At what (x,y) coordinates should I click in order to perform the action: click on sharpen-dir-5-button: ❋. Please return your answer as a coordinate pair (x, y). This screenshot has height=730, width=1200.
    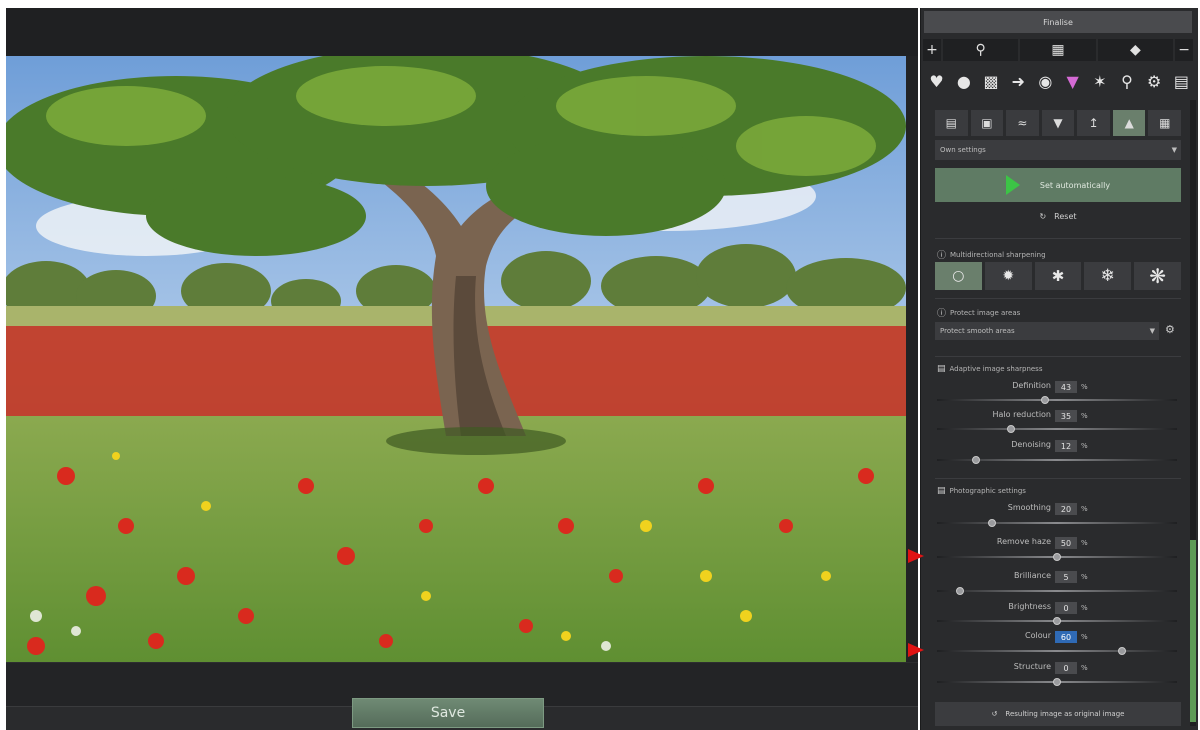
    Looking at the image, I should click on (1157, 276).